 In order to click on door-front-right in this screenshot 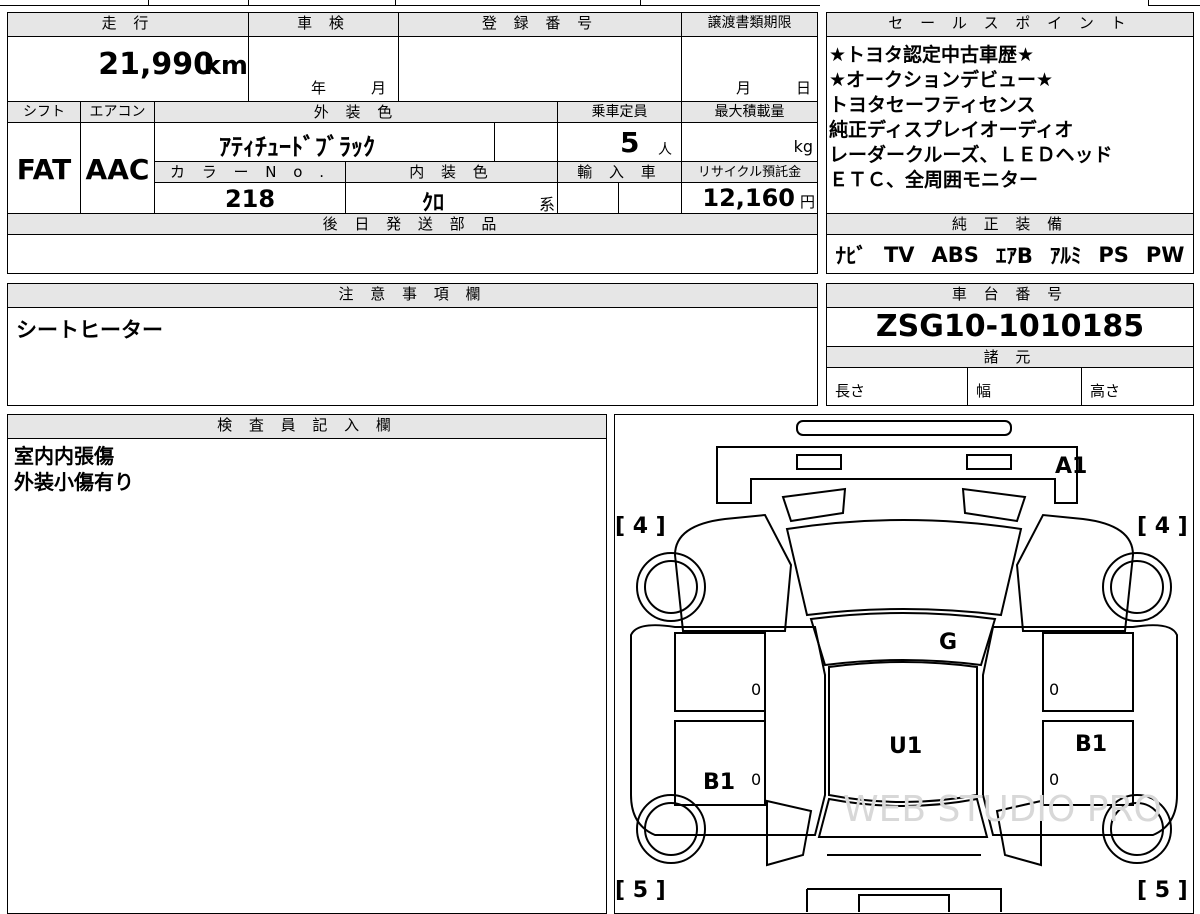, I will do `click(1088, 672)`.